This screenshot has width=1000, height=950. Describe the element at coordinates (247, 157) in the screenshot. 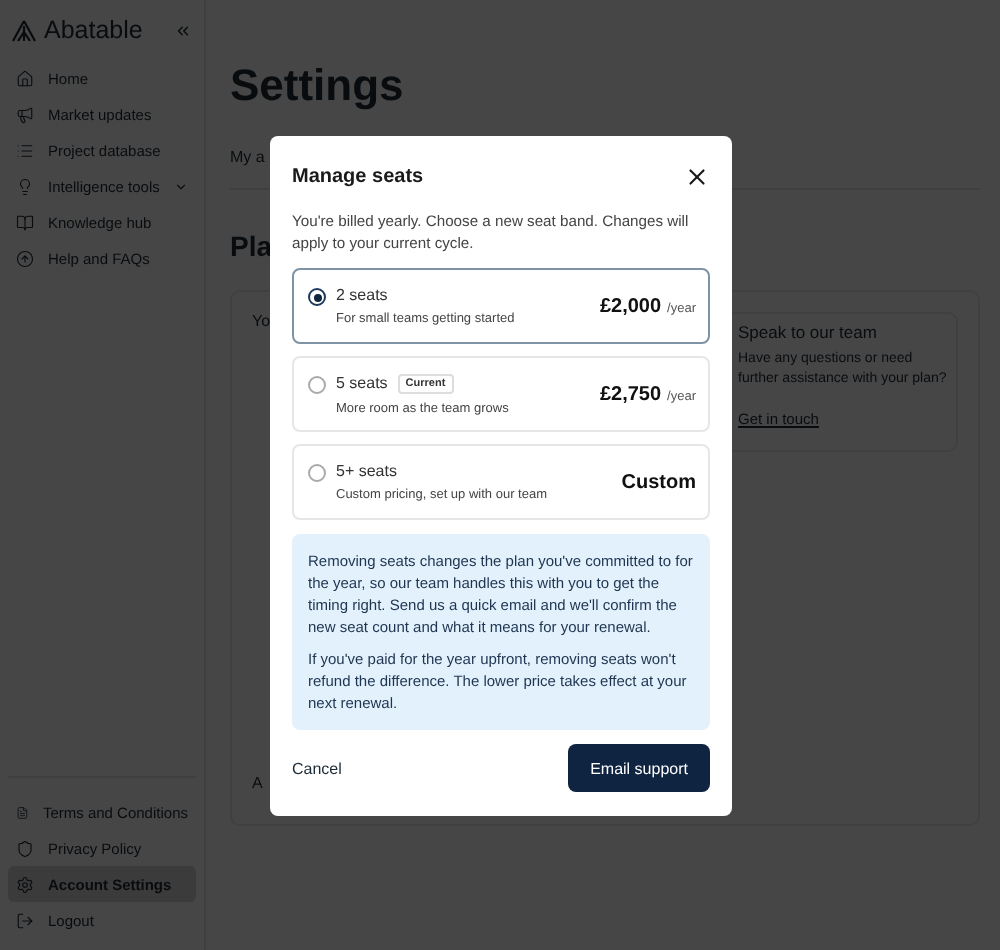

I see `tab: My a` at that location.